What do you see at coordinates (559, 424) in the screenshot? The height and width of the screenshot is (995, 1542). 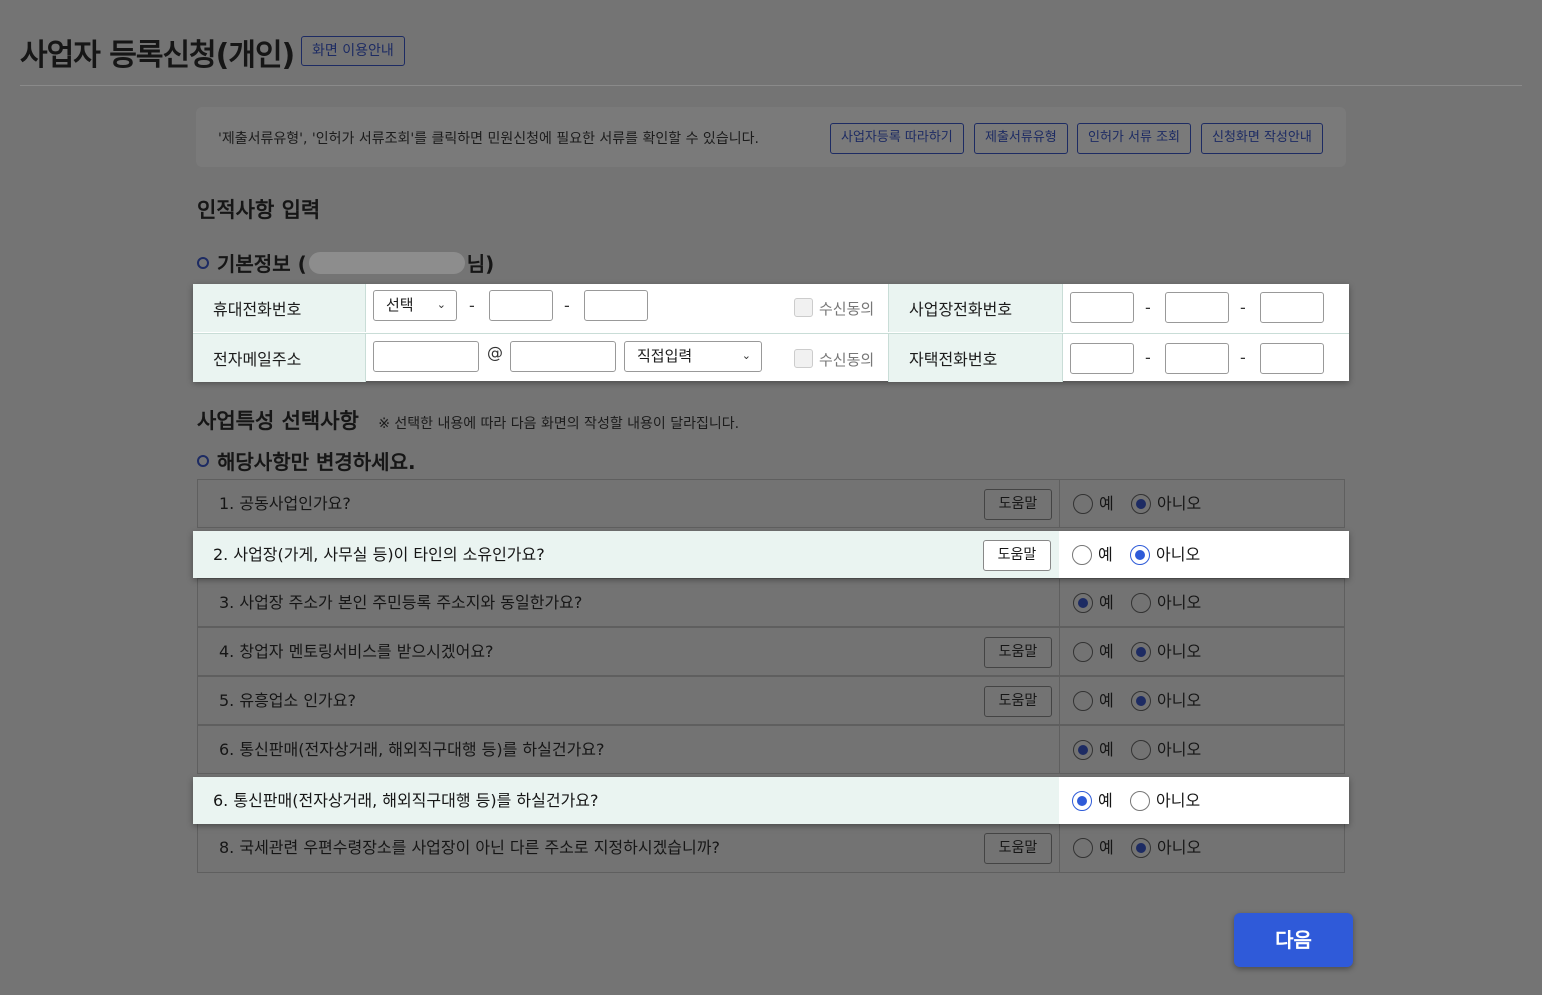 I see `business-note: ※ 선택한 내용에 따라 다음 화면의 작성할 내용이 달라집니다.` at bounding box center [559, 424].